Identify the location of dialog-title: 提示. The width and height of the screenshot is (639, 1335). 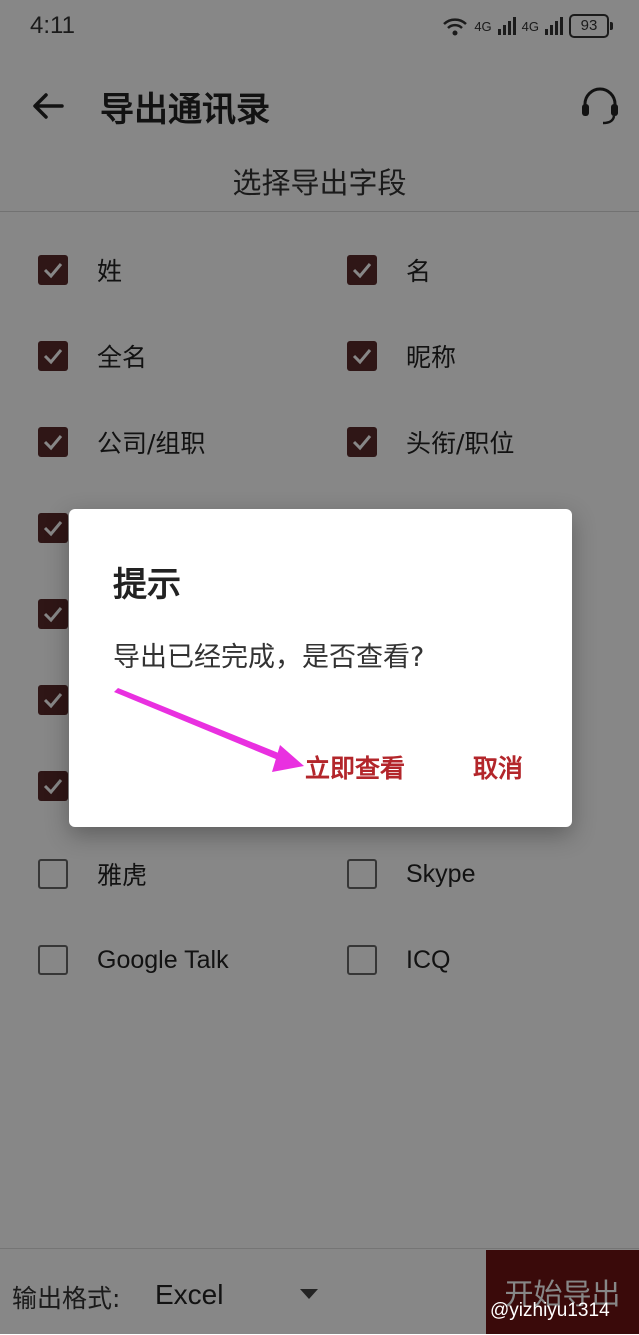
(147, 585).